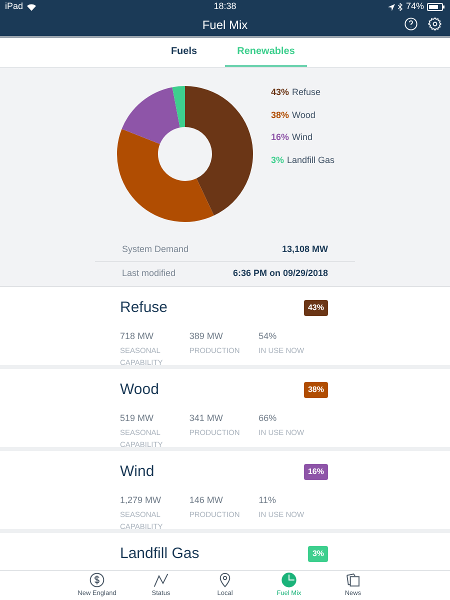 This screenshot has width=450, height=600. What do you see at coordinates (225, 580) in the screenshot?
I see `map-pin-icon` at bounding box center [225, 580].